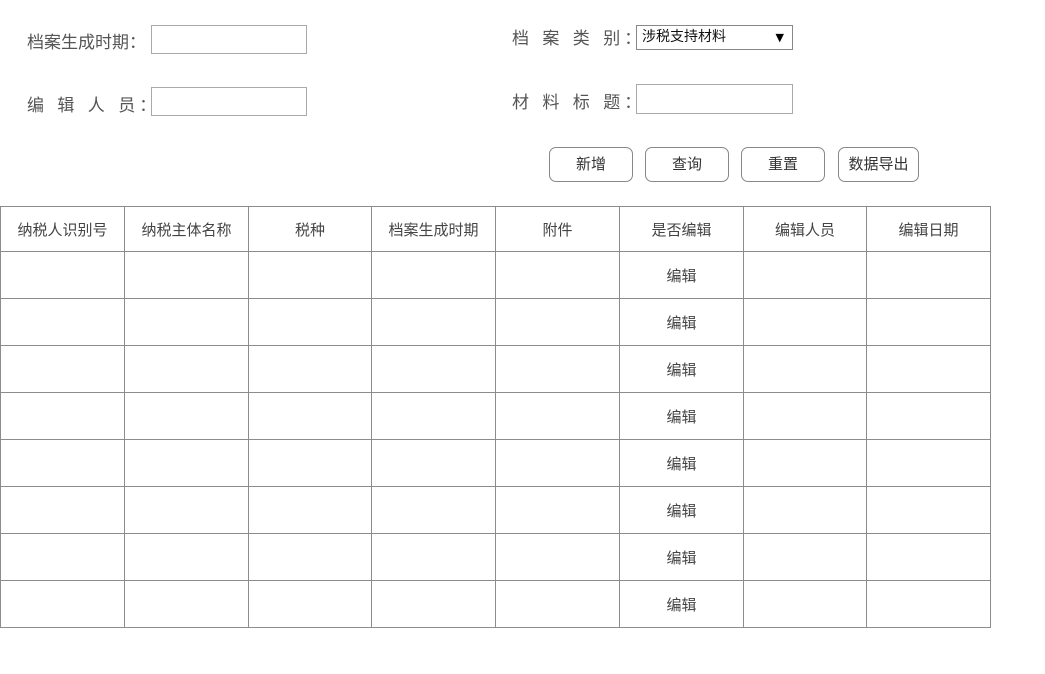 The width and height of the screenshot is (1045, 674). I want to click on column-header-edit-date: 编辑日期, so click(928, 229).